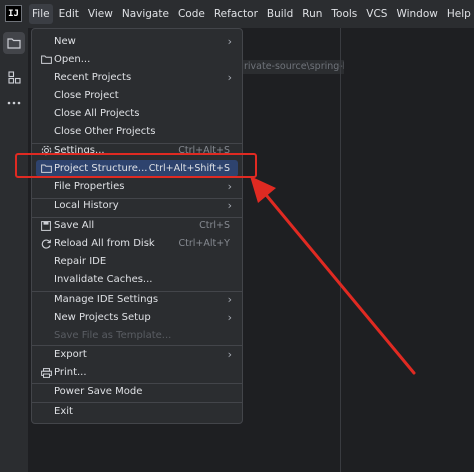  Describe the element at coordinates (333, 275) in the screenshot. I see `annotation-arrow-icon` at that location.